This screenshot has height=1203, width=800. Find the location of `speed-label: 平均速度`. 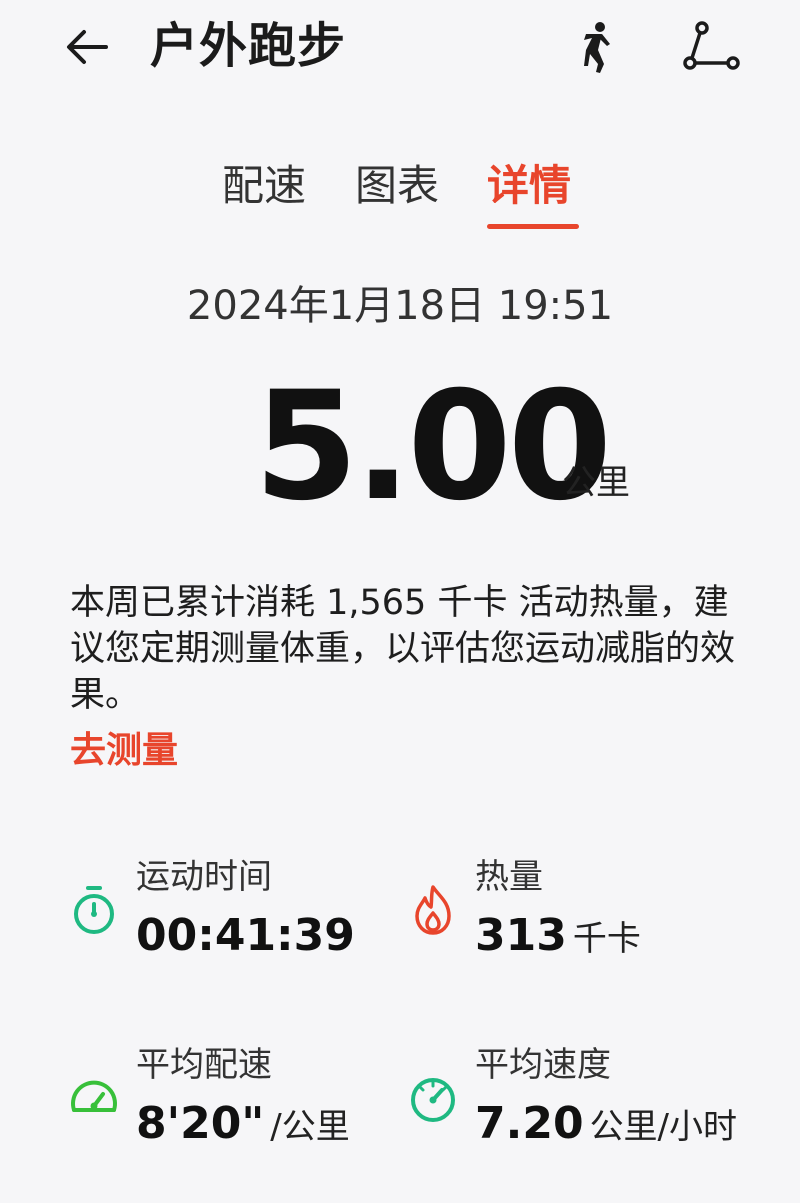

speed-label: 平均速度 is located at coordinates (543, 1065).